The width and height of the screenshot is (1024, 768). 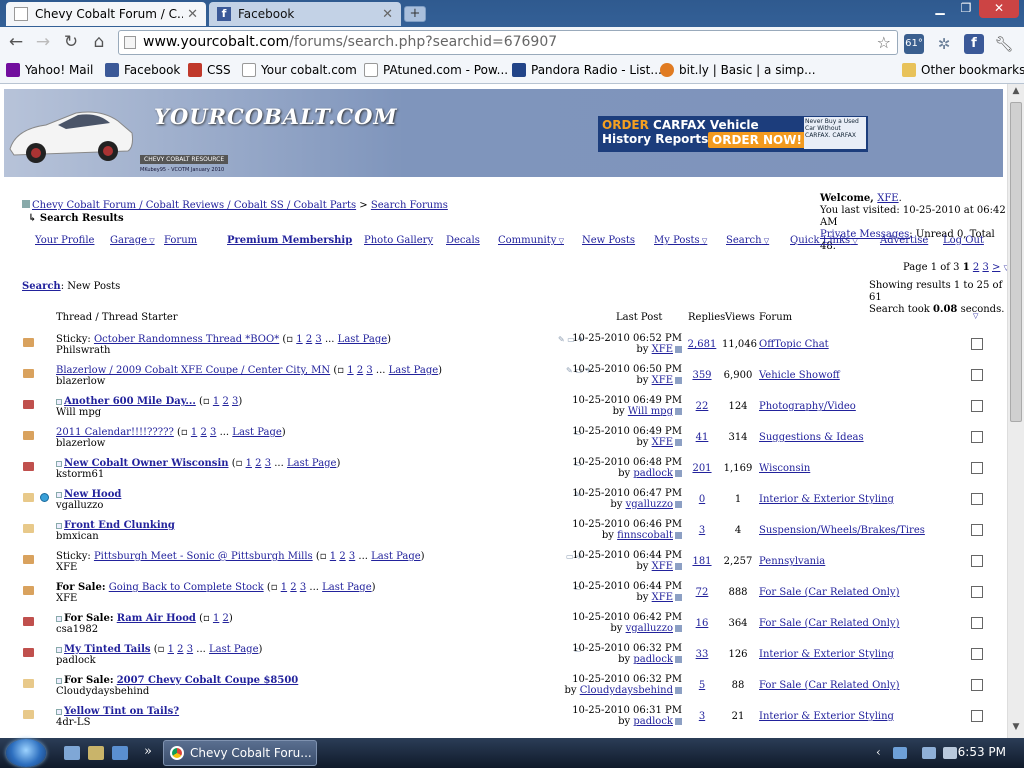 I want to click on next-page-link: >, so click(x=996, y=267).